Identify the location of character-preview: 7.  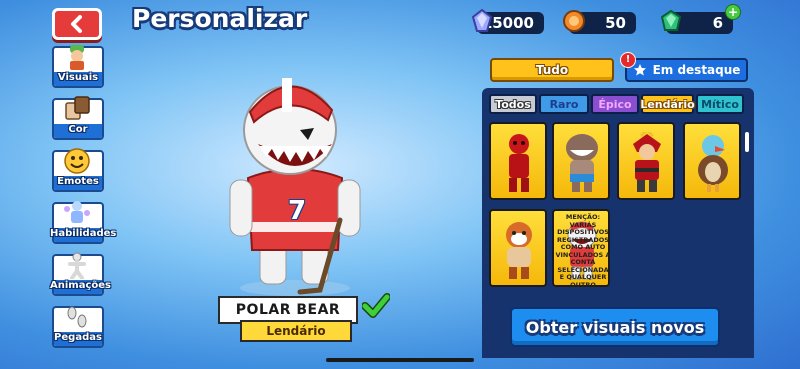
(295, 180).